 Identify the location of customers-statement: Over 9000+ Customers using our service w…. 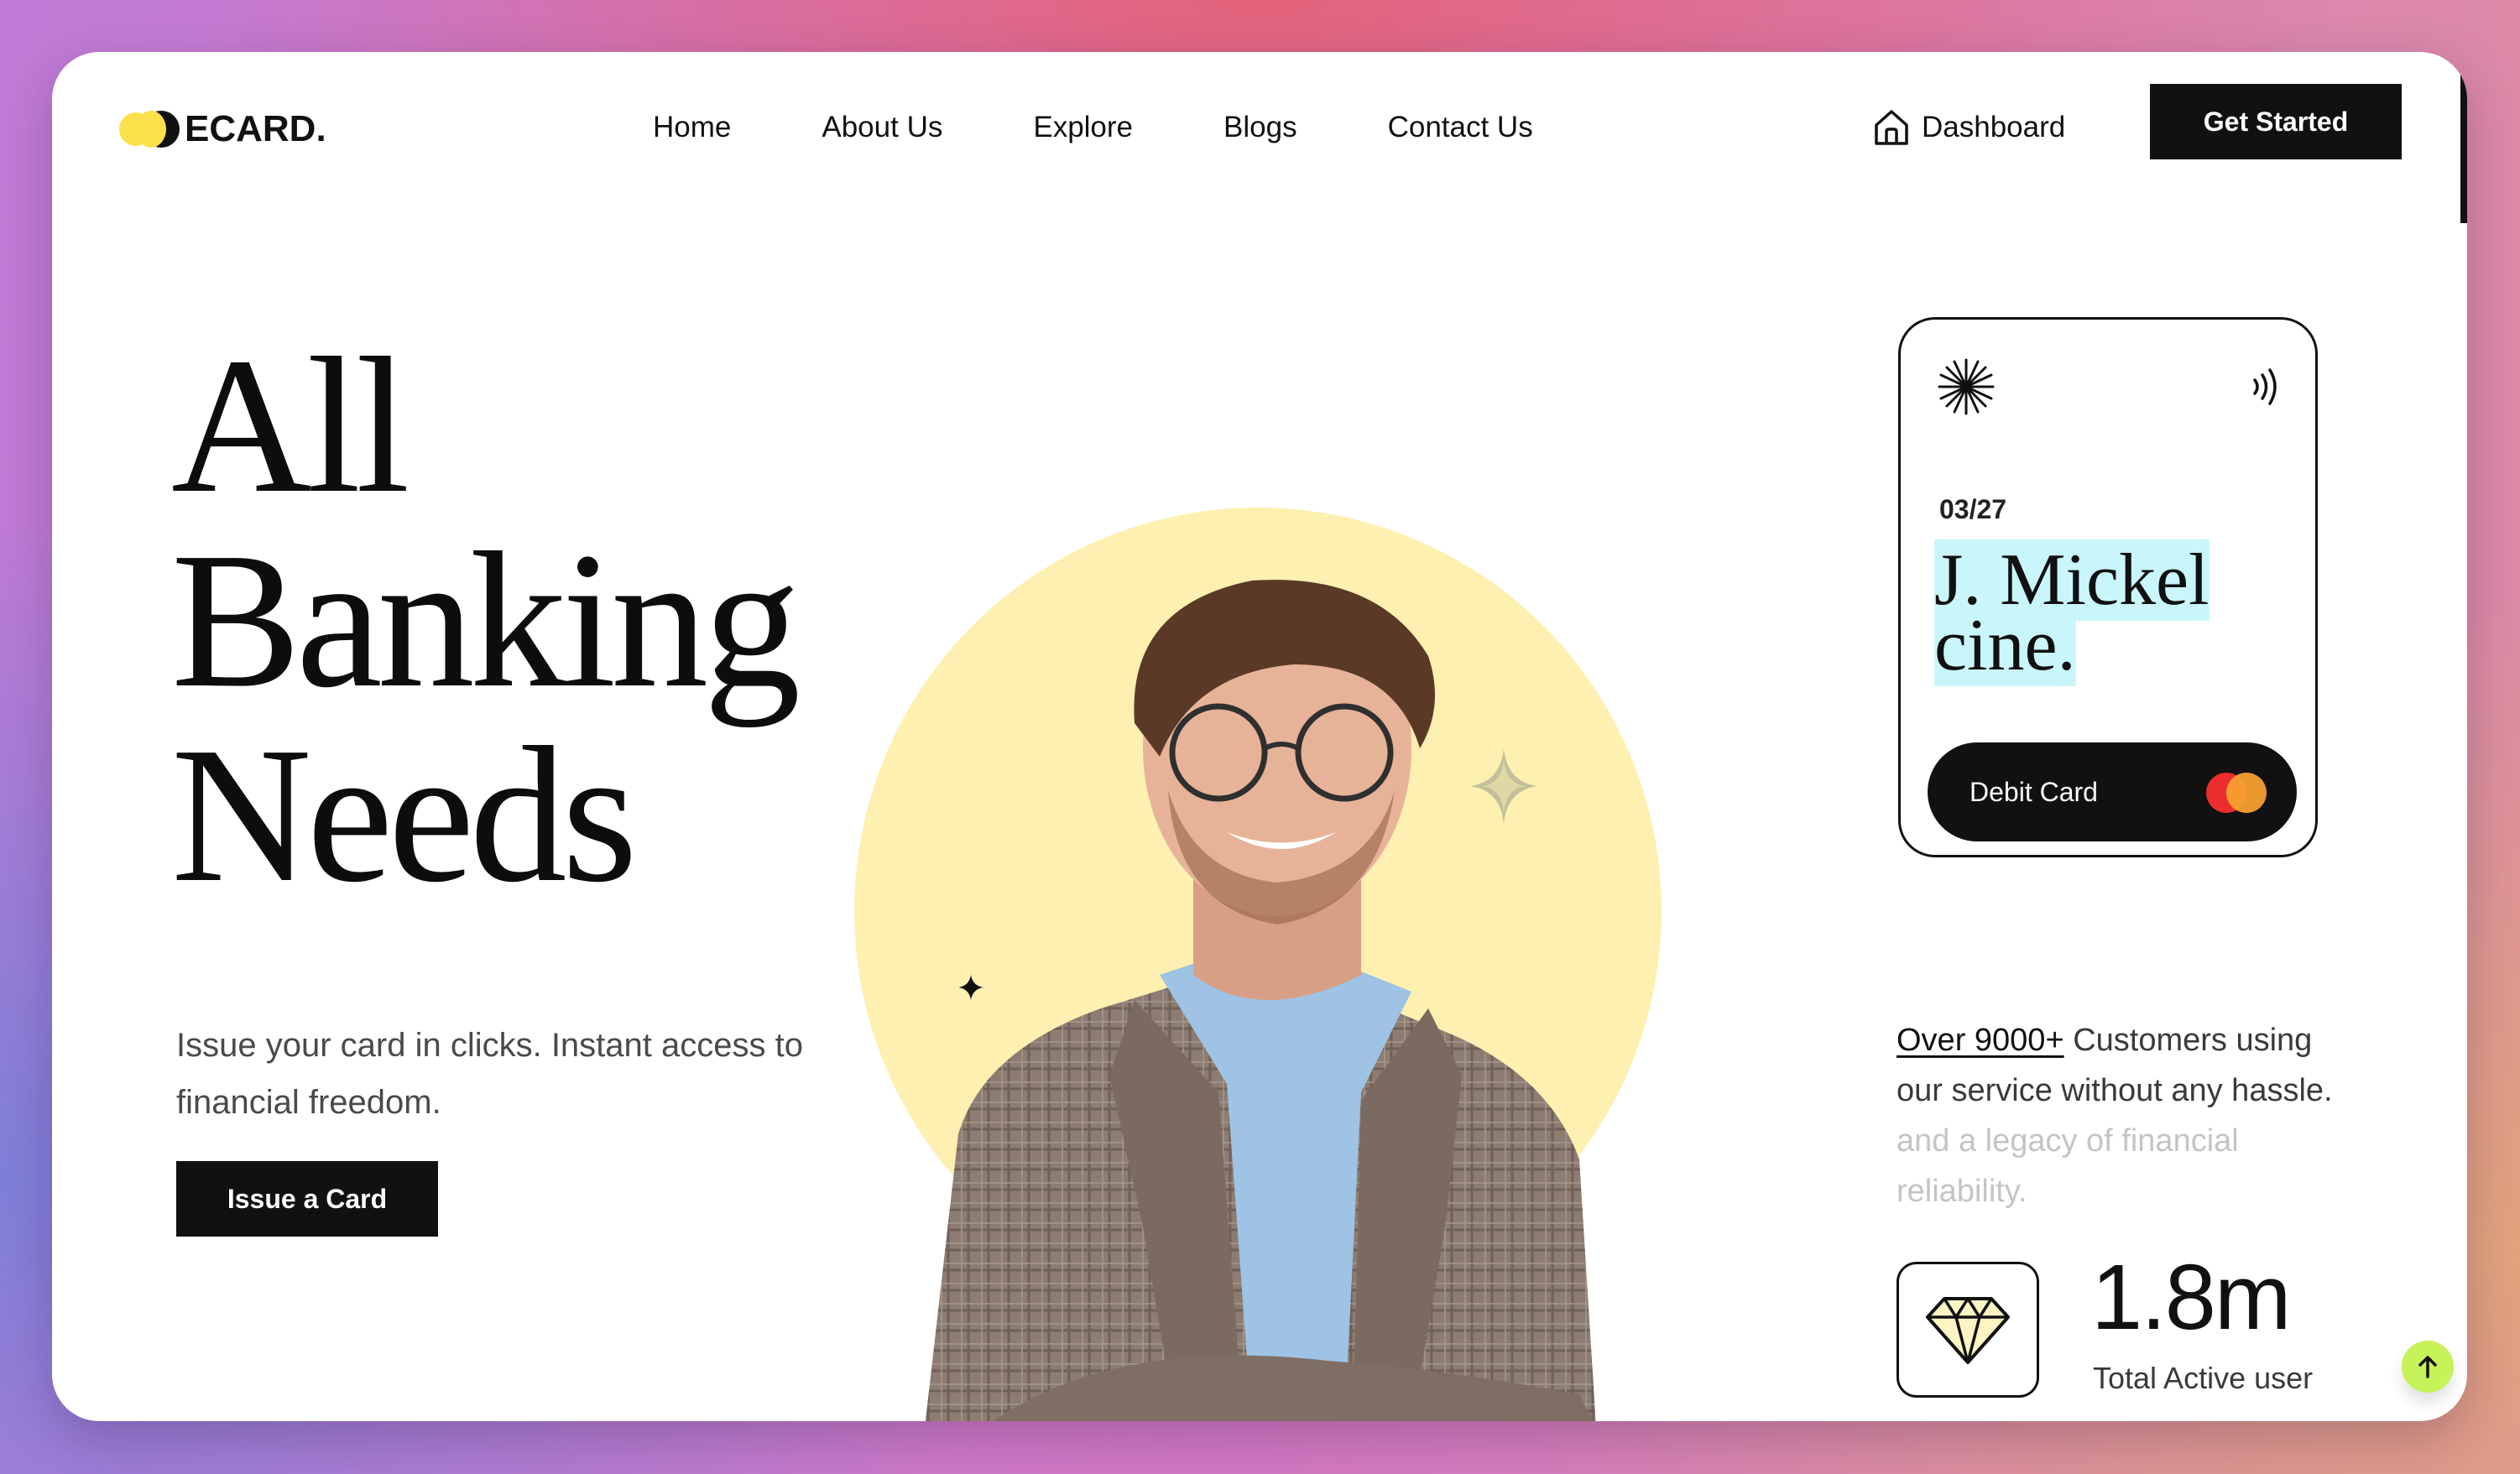
(2123, 1115).